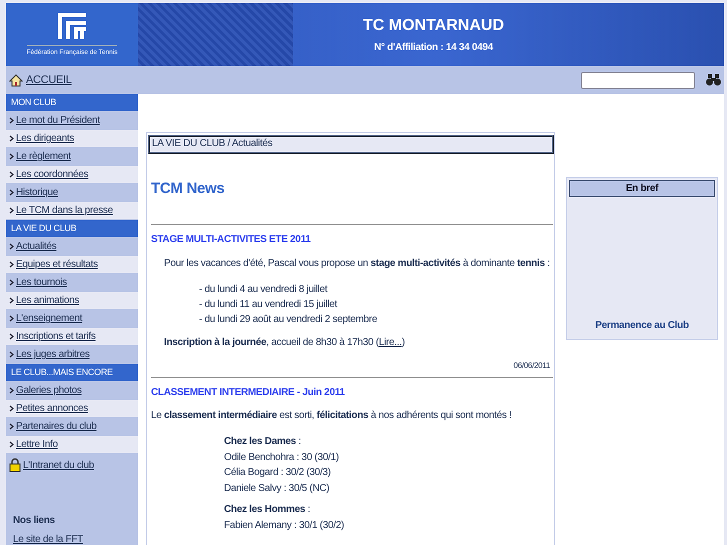  What do you see at coordinates (75, 539) in the screenshot?
I see `external-link: Le site de la FFT` at bounding box center [75, 539].